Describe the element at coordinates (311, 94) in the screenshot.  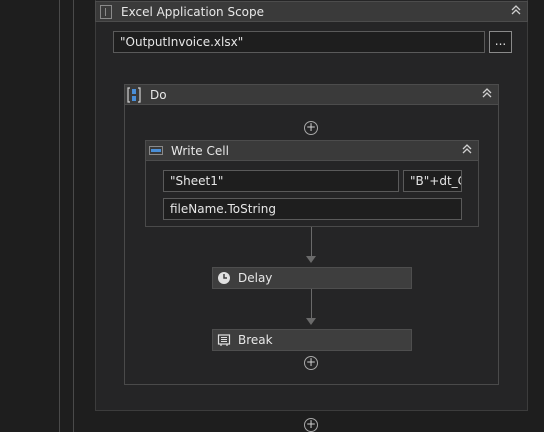
I see `do-sequence-header: Do` at that location.